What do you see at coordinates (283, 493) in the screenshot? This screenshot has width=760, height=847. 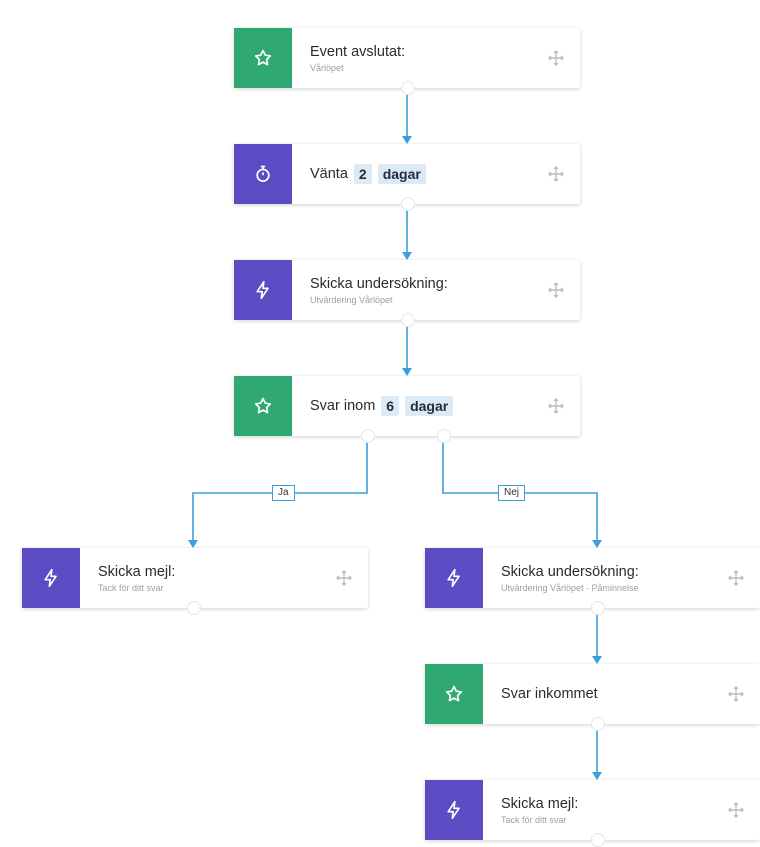 I see `branch-label-yes: Ja` at bounding box center [283, 493].